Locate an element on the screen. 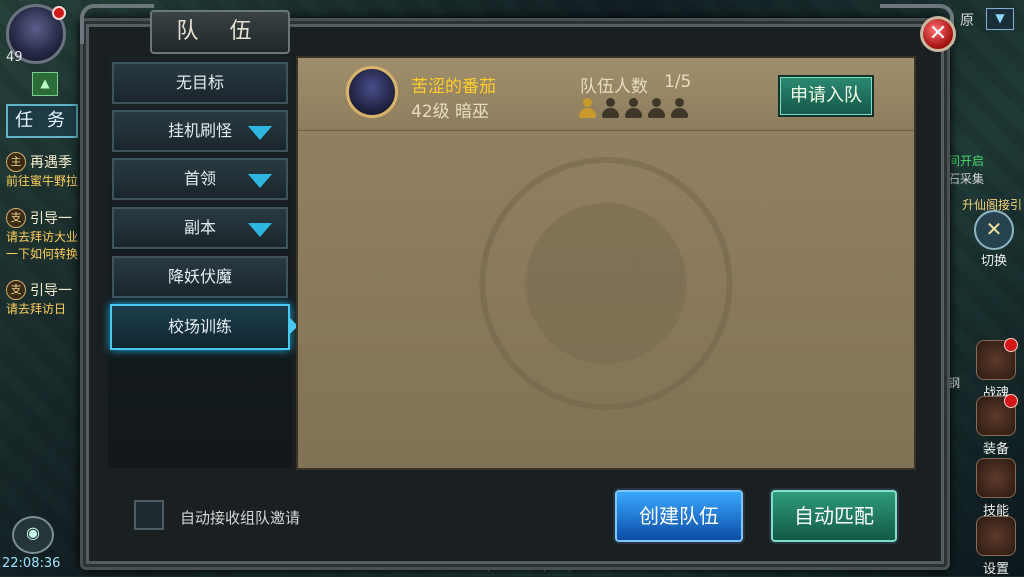  panel-title: 队 伍 is located at coordinates (220, 32).